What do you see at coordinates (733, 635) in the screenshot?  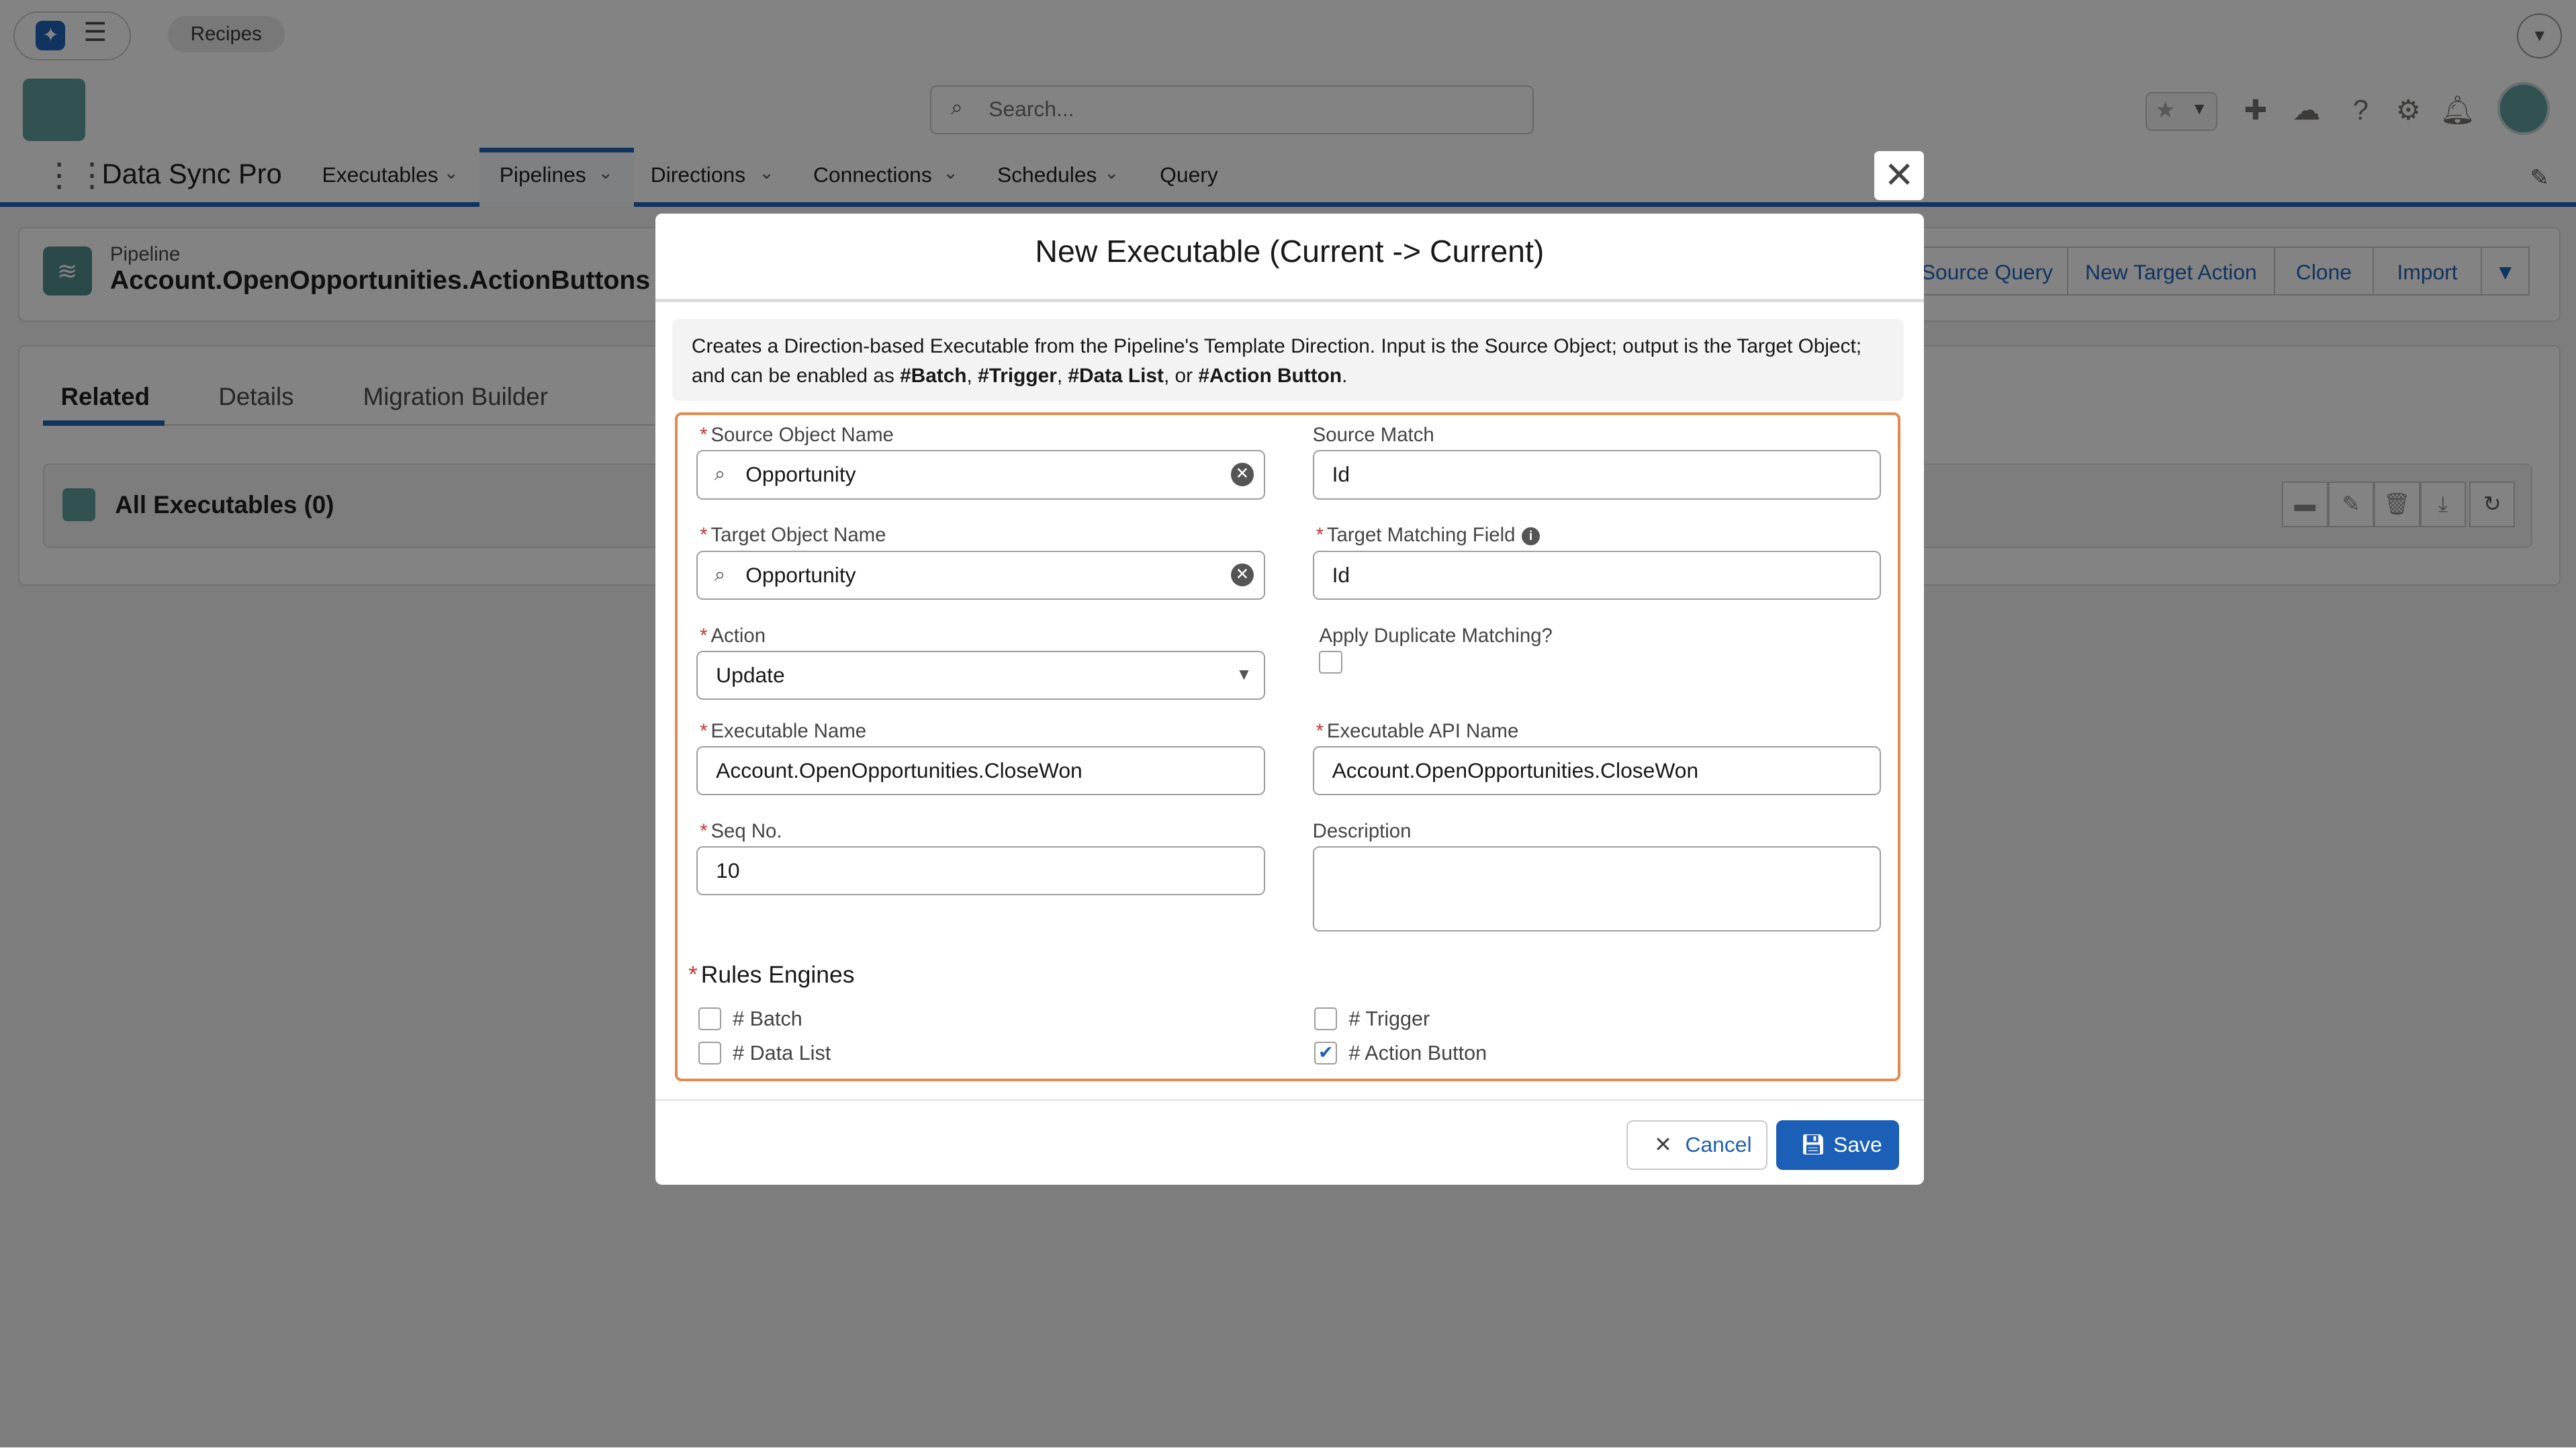 I see `action-label: * Action` at bounding box center [733, 635].